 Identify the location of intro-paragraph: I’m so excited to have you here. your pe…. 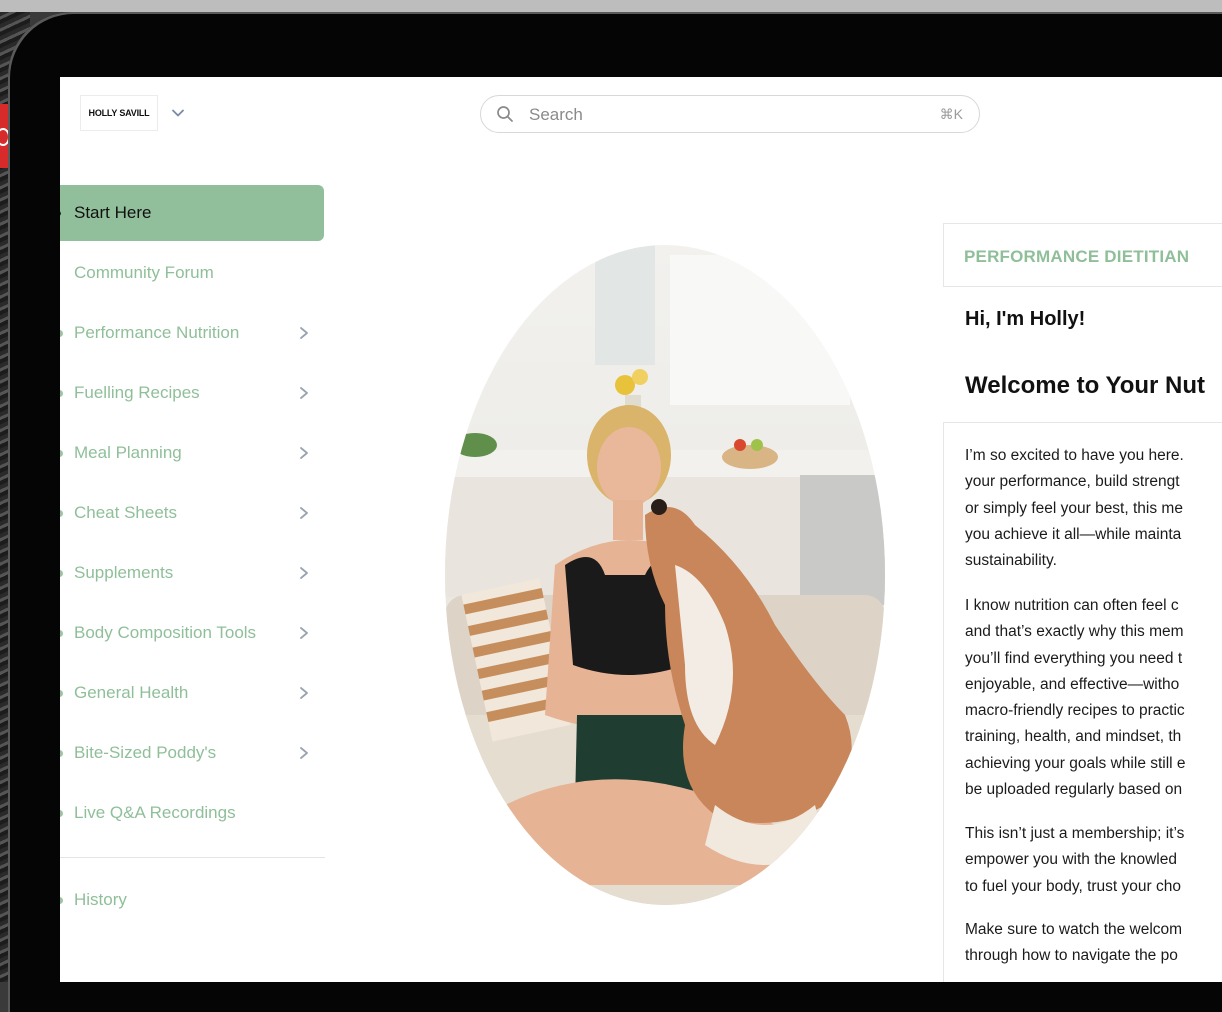
(1093, 508).